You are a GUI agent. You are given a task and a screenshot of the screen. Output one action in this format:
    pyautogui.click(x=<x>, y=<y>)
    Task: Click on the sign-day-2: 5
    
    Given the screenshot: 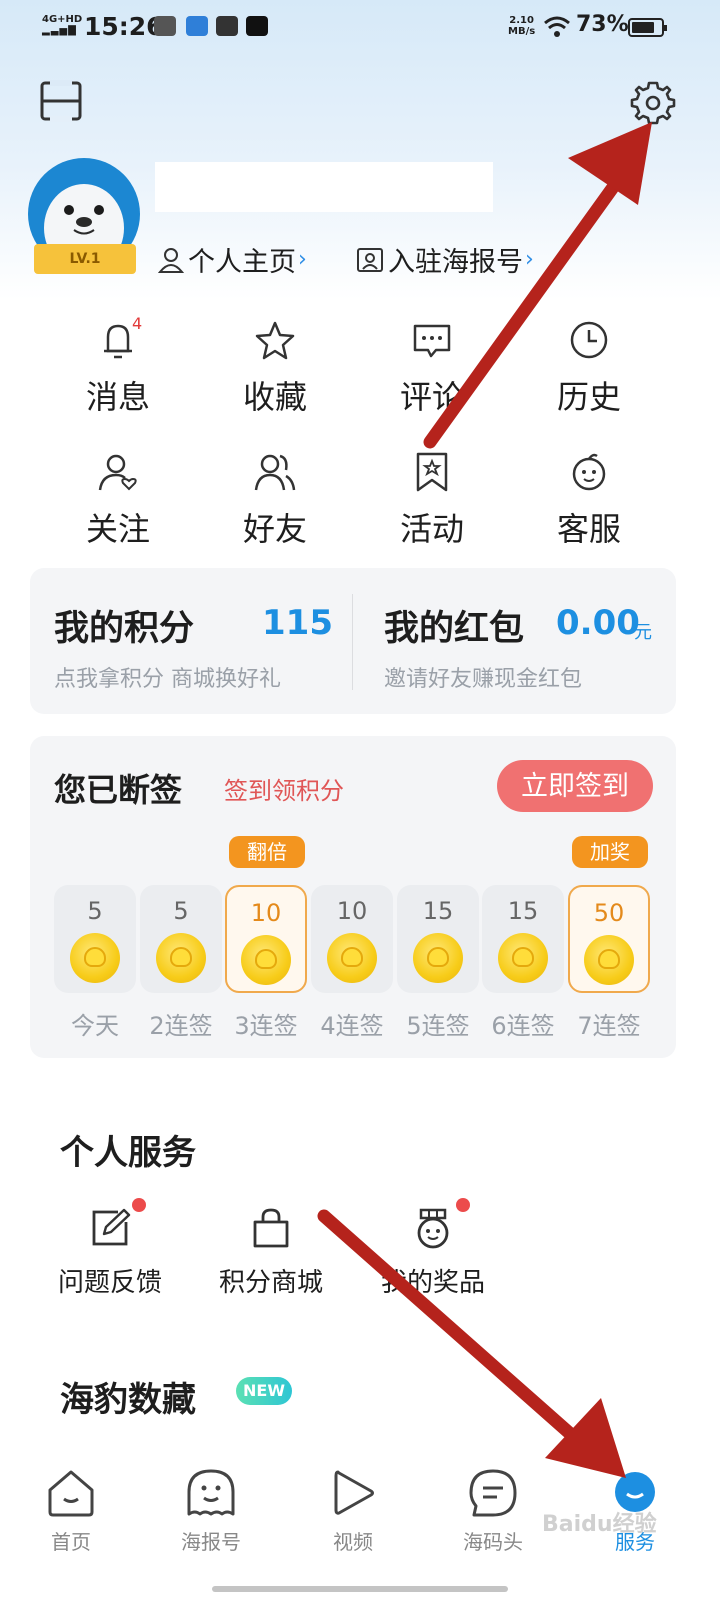 What is the action you would take?
    pyautogui.click(x=181, y=939)
    